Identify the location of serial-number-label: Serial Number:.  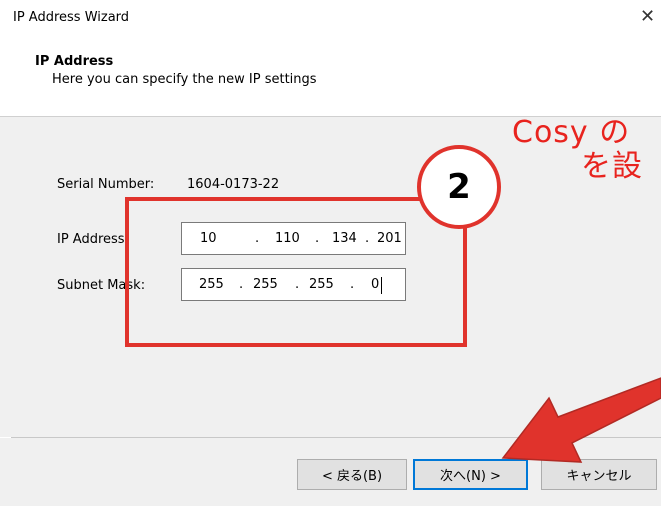
(106, 184).